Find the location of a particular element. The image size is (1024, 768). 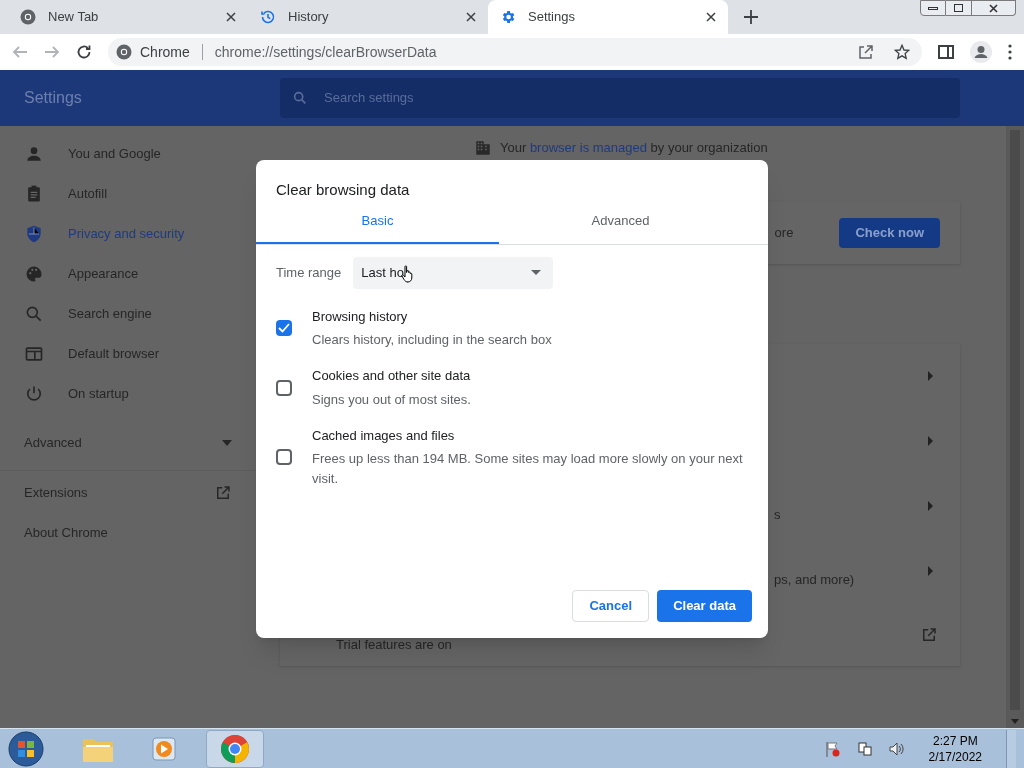

sidebar-item: Appearance is located at coordinates (128, 274).